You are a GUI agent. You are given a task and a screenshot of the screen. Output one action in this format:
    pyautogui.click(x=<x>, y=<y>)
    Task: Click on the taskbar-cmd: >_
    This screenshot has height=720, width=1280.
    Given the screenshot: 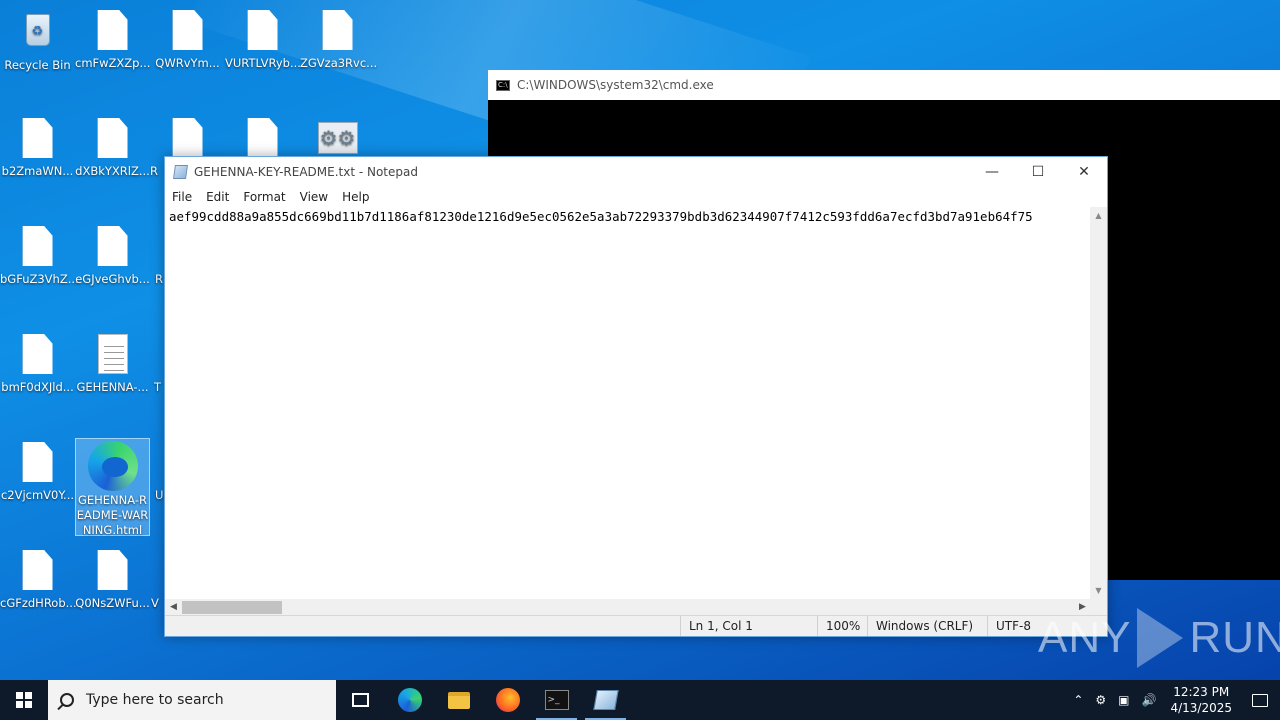 What is the action you would take?
    pyautogui.click(x=556, y=700)
    